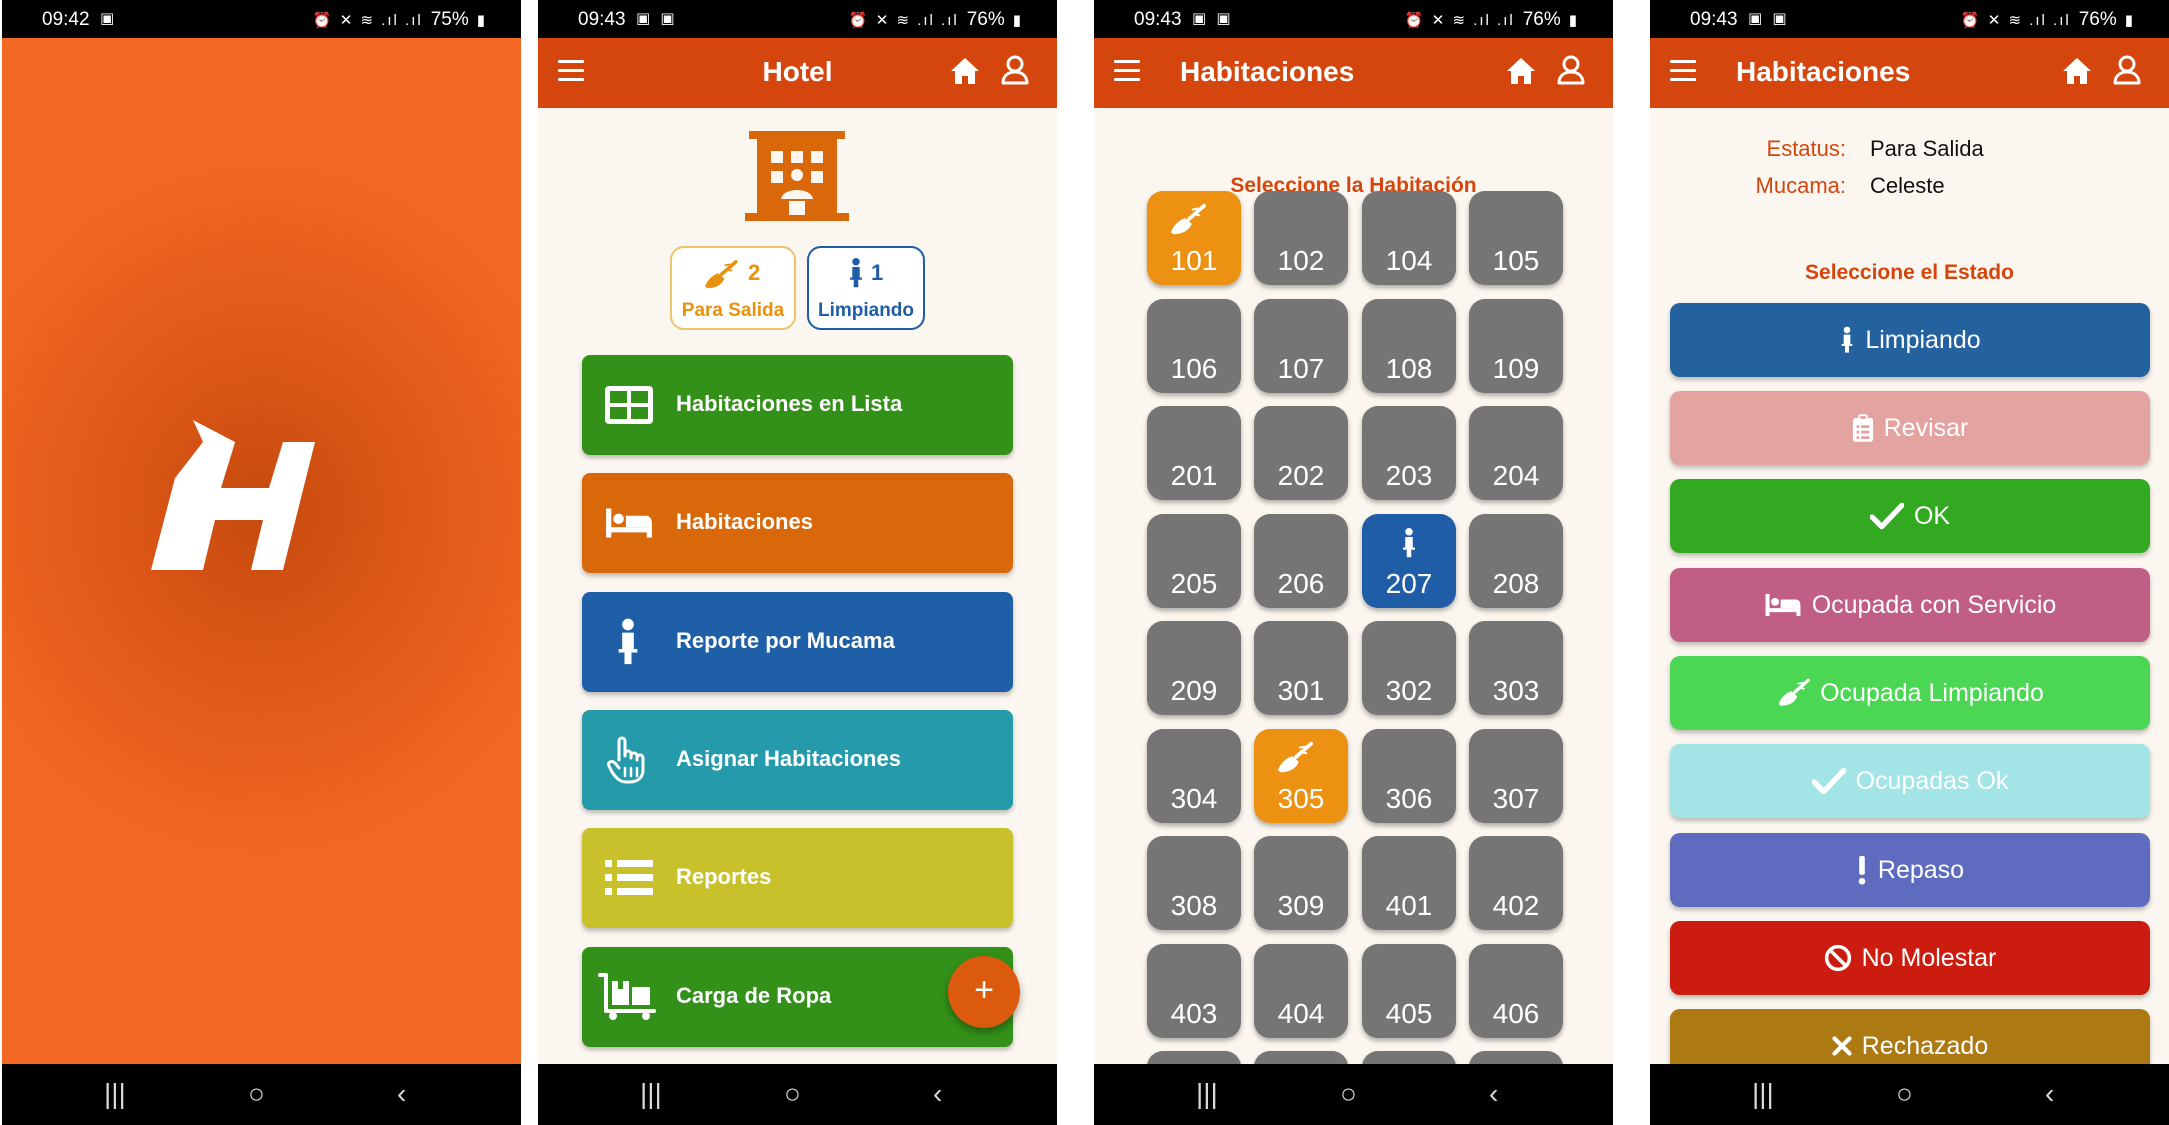  Describe the element at coordinates (1409, 990) in the screenshot. I see `room-tile: 405` at that location.